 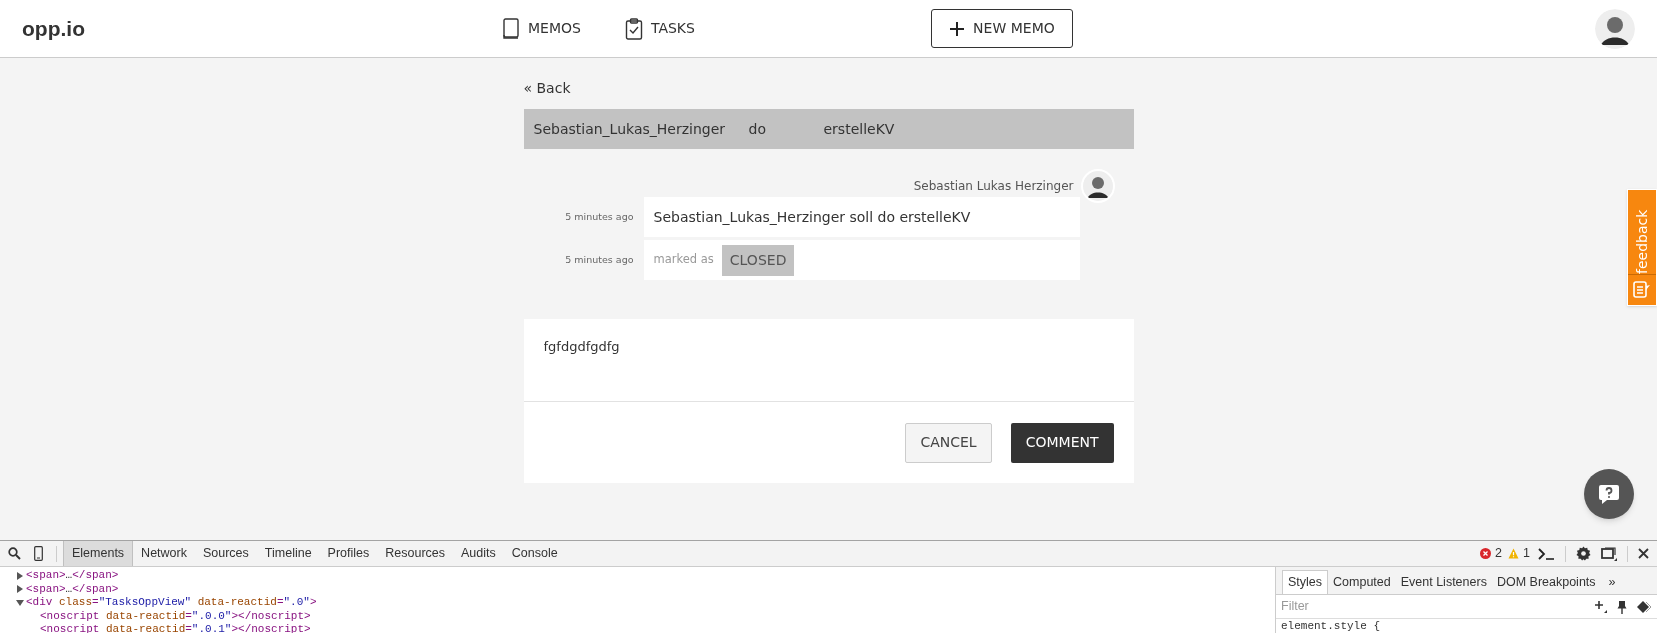 I want to click on dock-icon, so click(x=1609, y=553).